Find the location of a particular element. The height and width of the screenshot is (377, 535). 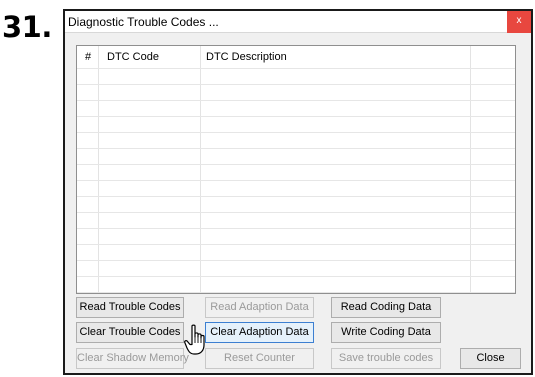

save-trouble-codes-button: Save trouble codes is located at coordinates (386, 358).